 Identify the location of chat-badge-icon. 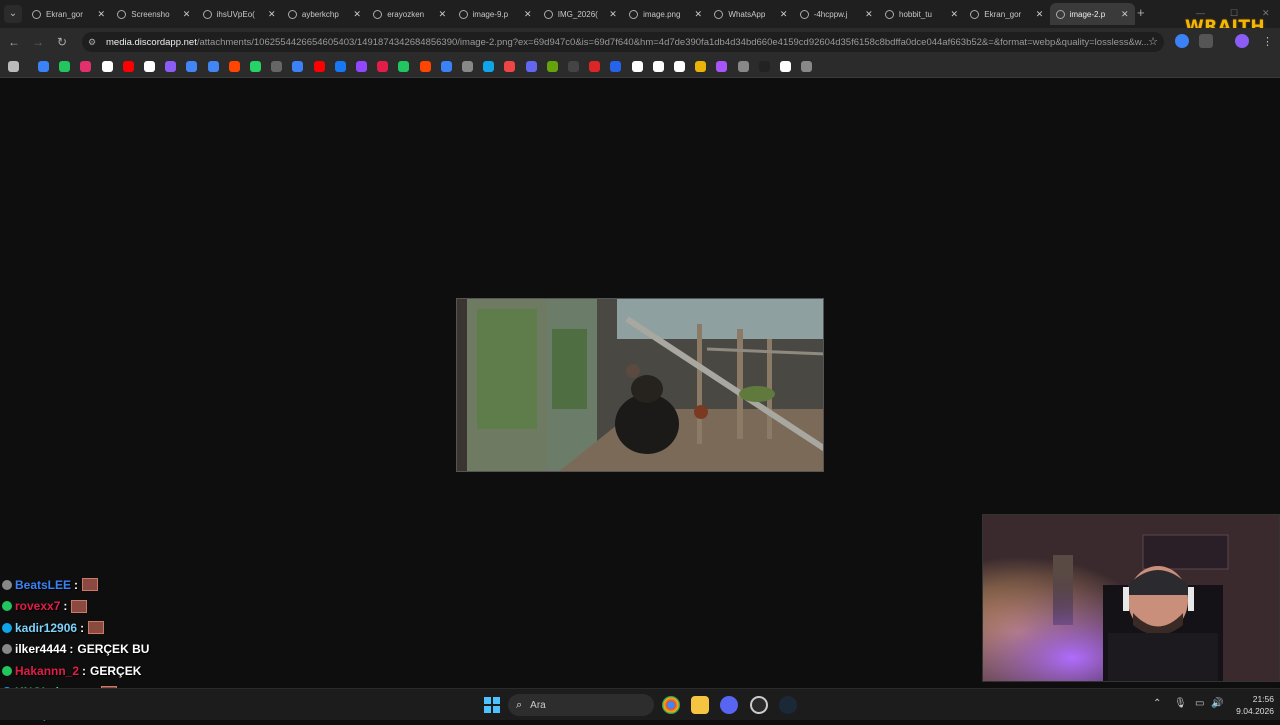
(7, 584).